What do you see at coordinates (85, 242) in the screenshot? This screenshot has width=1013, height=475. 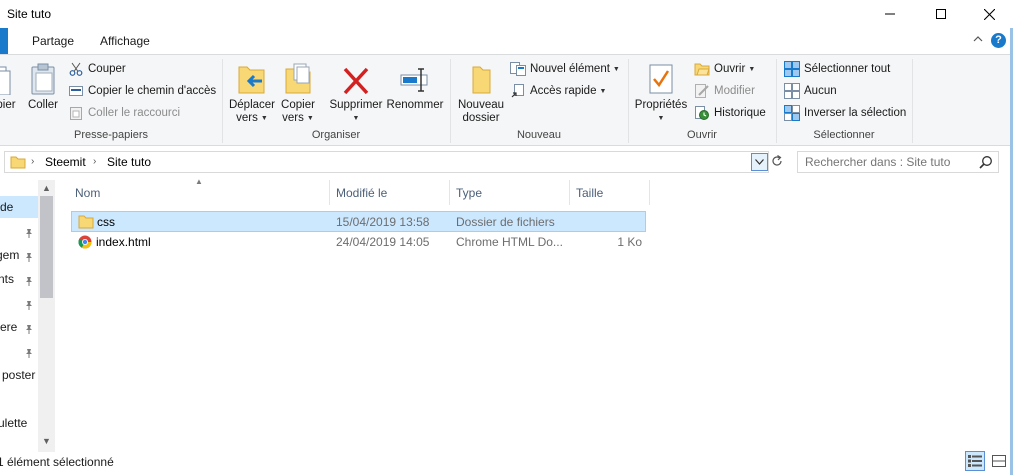 I see `chrome-icon` at bounding box center [85, 242].